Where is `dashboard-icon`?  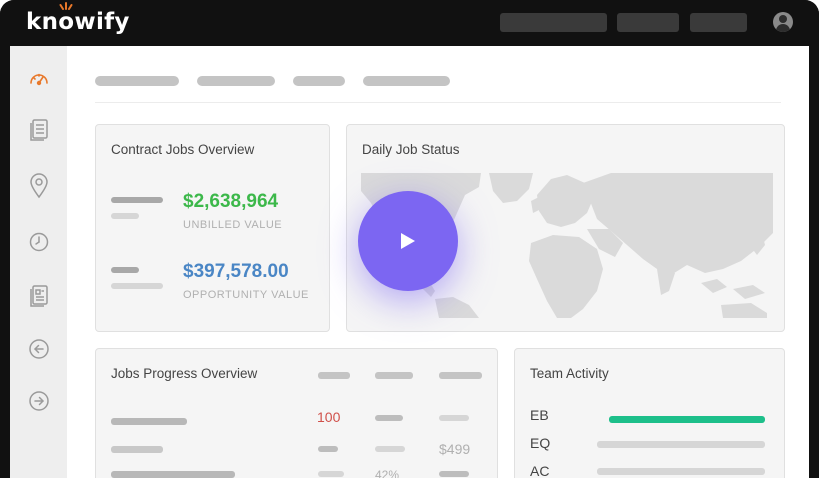
dashboard-icon is located at coordinates (39, 79).